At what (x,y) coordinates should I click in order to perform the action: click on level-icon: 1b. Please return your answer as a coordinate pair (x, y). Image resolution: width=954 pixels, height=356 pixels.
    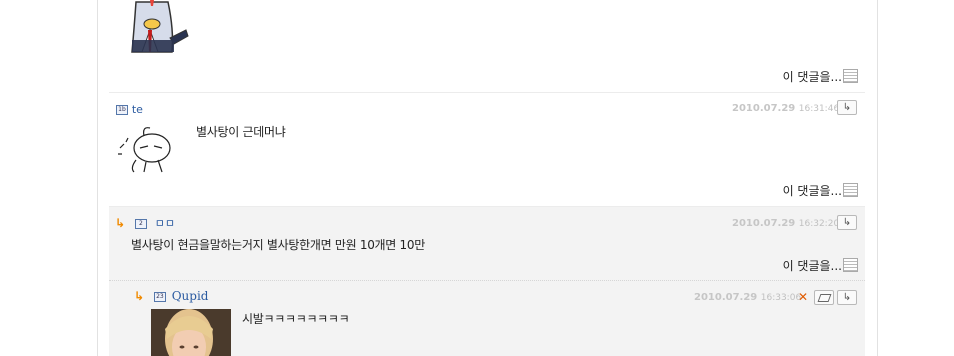
    Looking at the image, I should click on (122, 109).